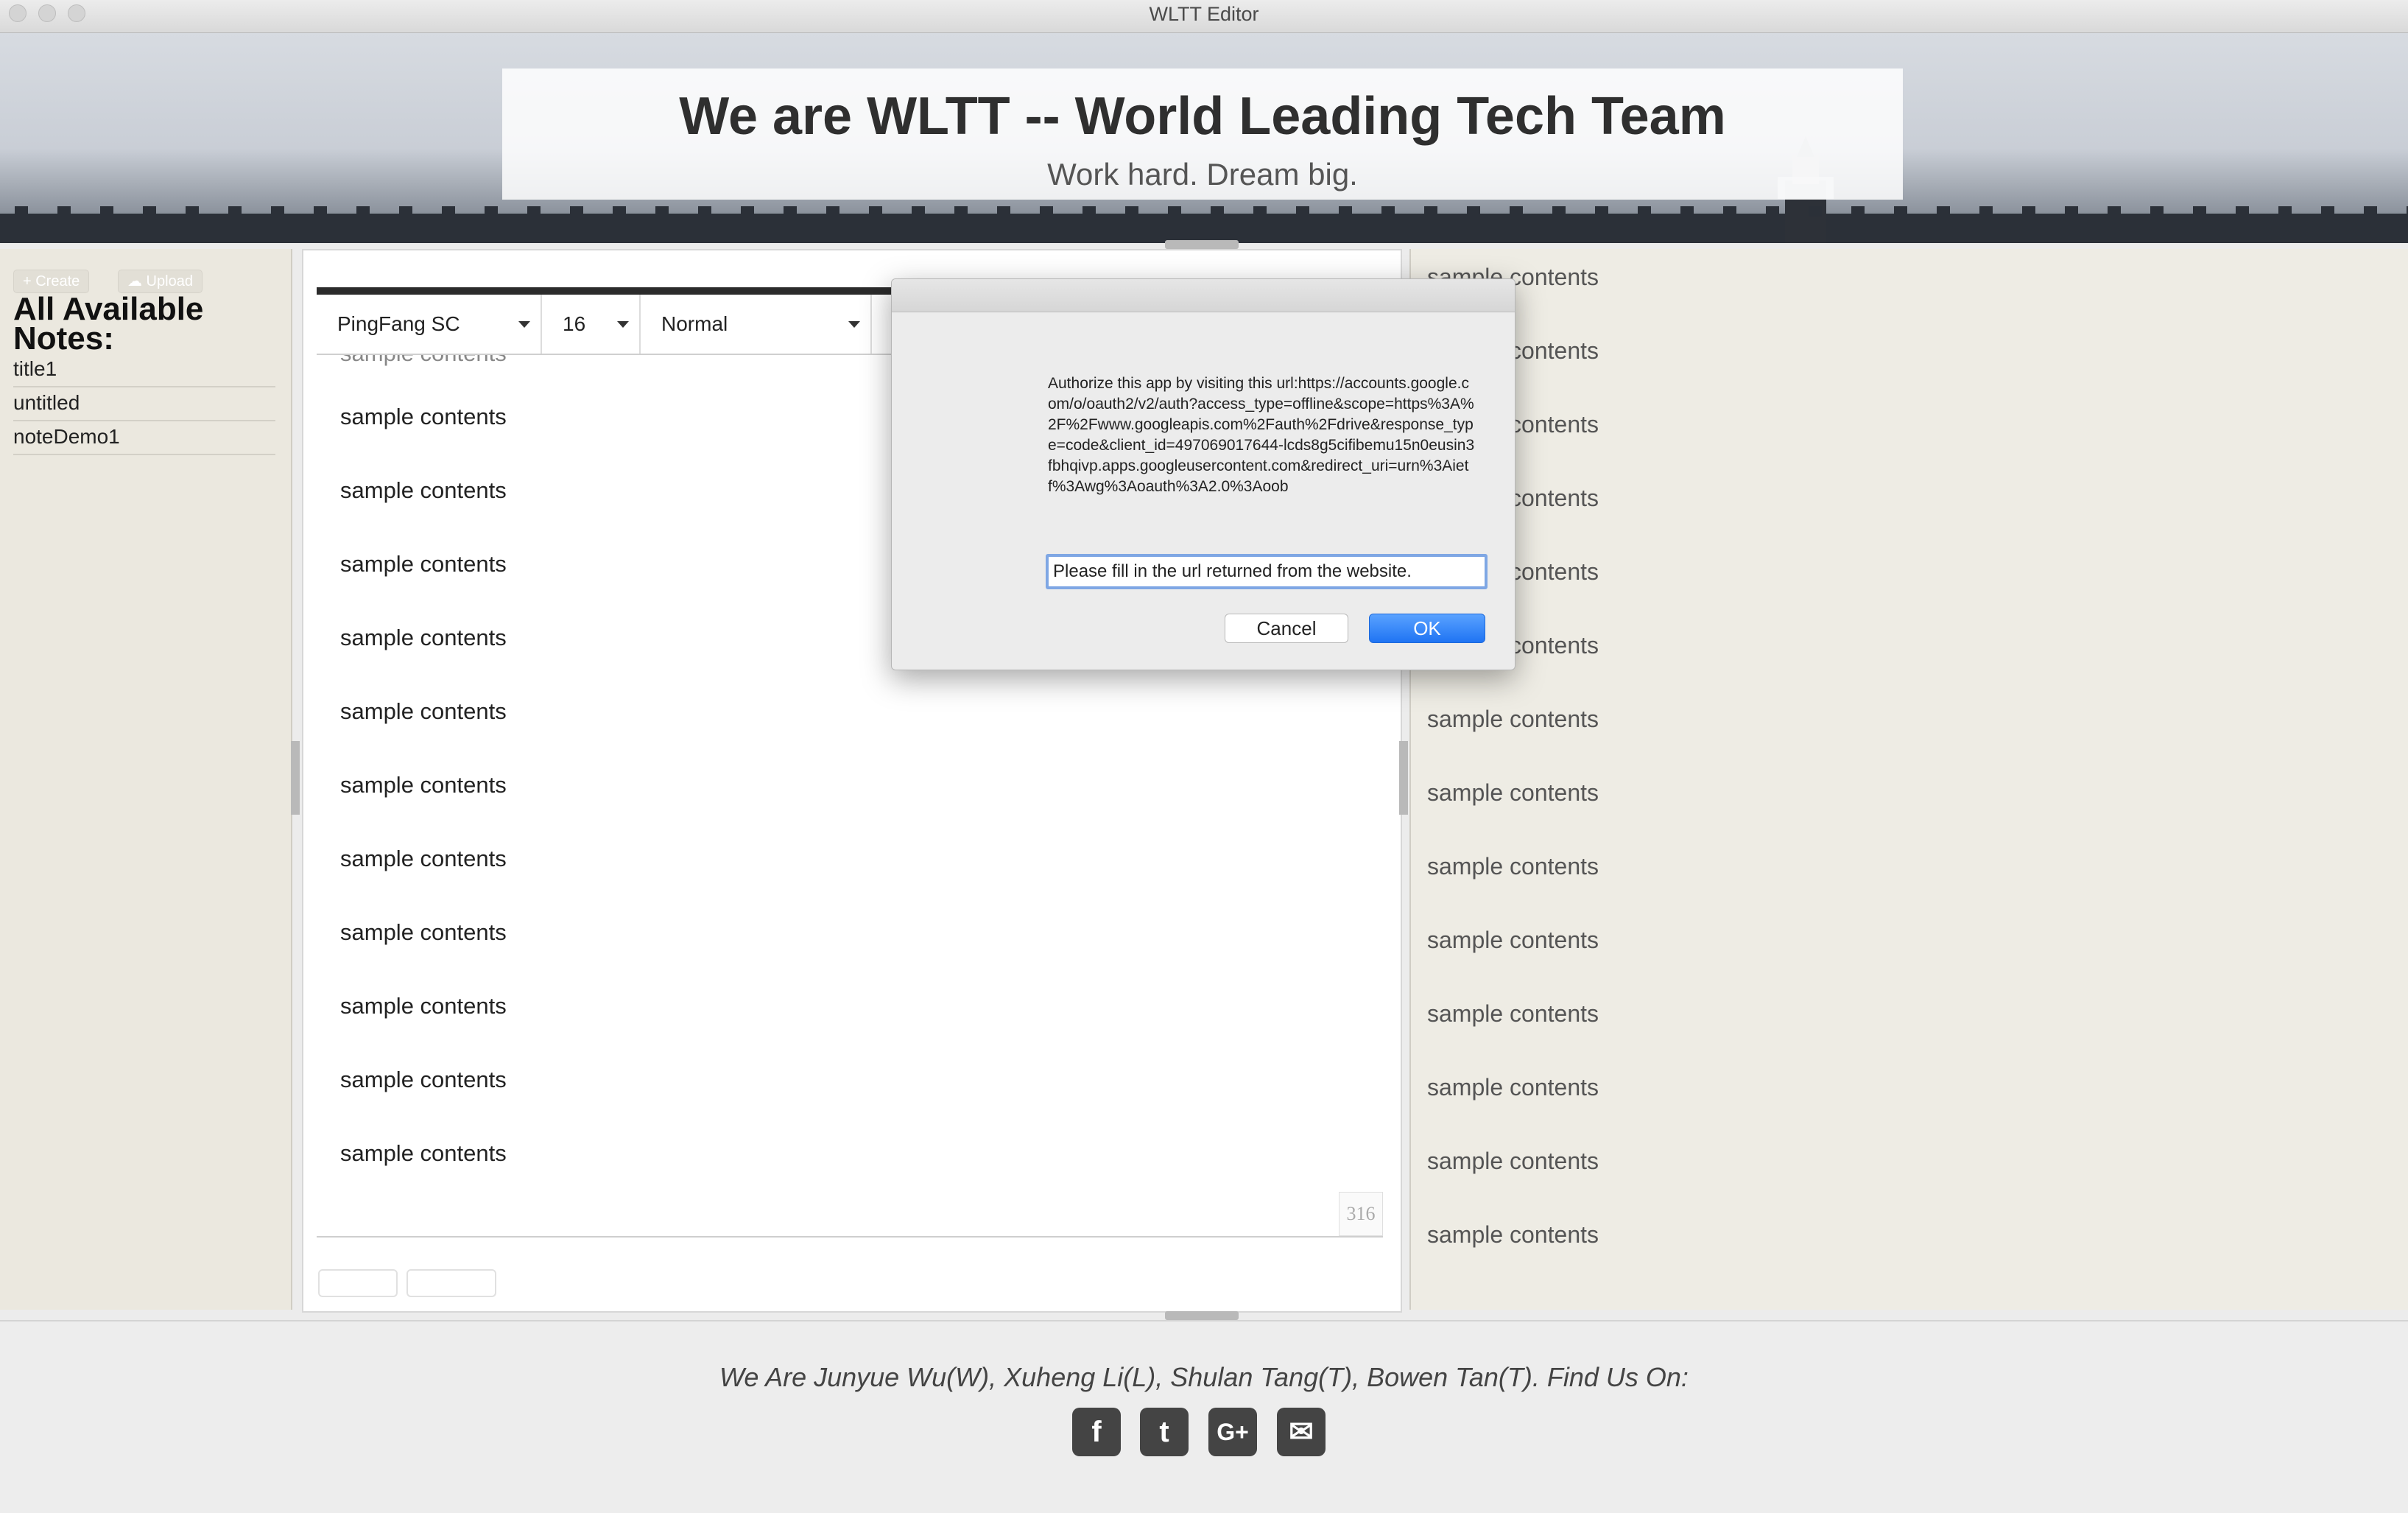 The height and width of the screenshot is (1513, 2408). I want to click on hero-subtitle: Work hard. Dream big., so click(1202, 174).